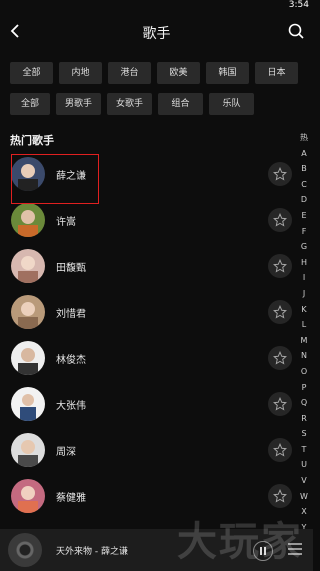 Image resolution: width=320 pixels, height=571 pixels. What do you see at coordinates (304, 154) in the screenshot?
I see `alphabet-letter: A` at bounding box center [304, 154].